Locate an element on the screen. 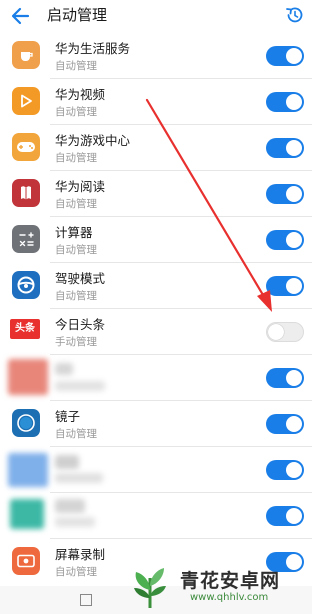  list-item: 驾驶模式 自动管理 is located at coordinates (156, 286).